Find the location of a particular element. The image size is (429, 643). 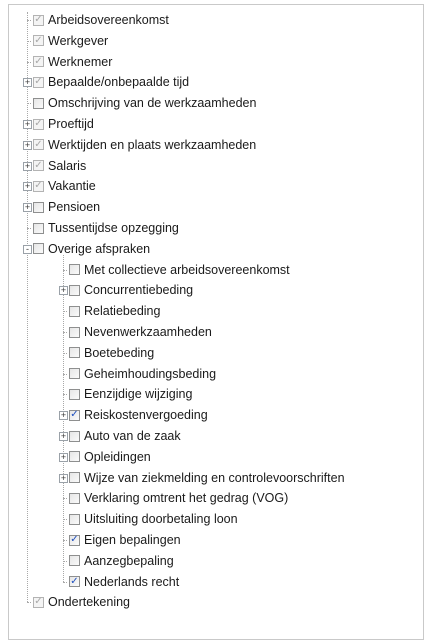

tree-item: Concurrentiebeding is located at coordinates (131, 290).